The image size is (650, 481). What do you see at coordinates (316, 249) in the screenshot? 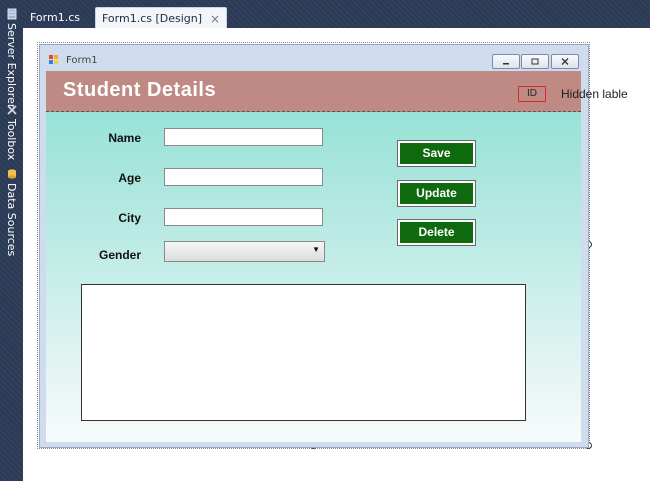
I see `chevron-down-icon: ▼` at bounding box center [316, 249].